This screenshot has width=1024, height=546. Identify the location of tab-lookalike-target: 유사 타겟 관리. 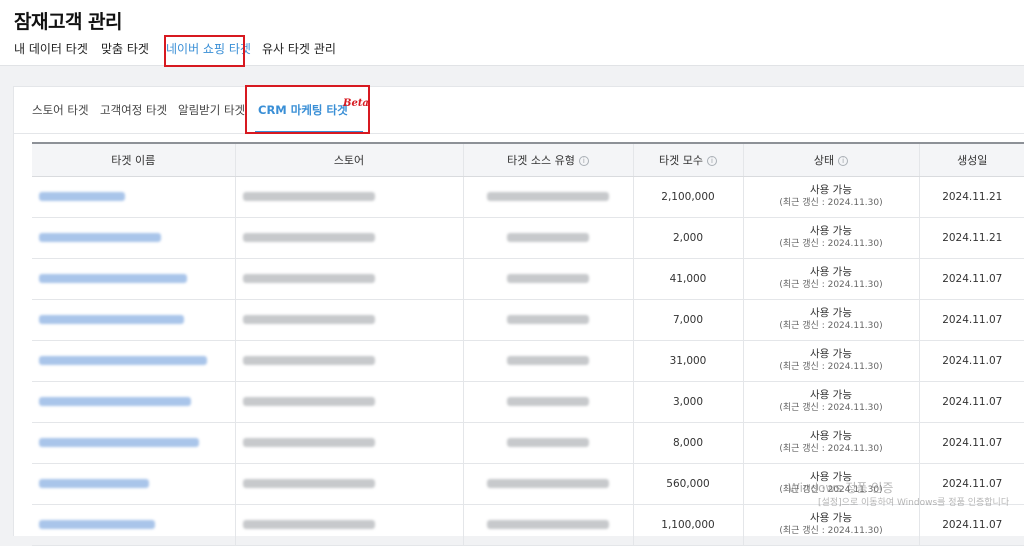
(299, 48).